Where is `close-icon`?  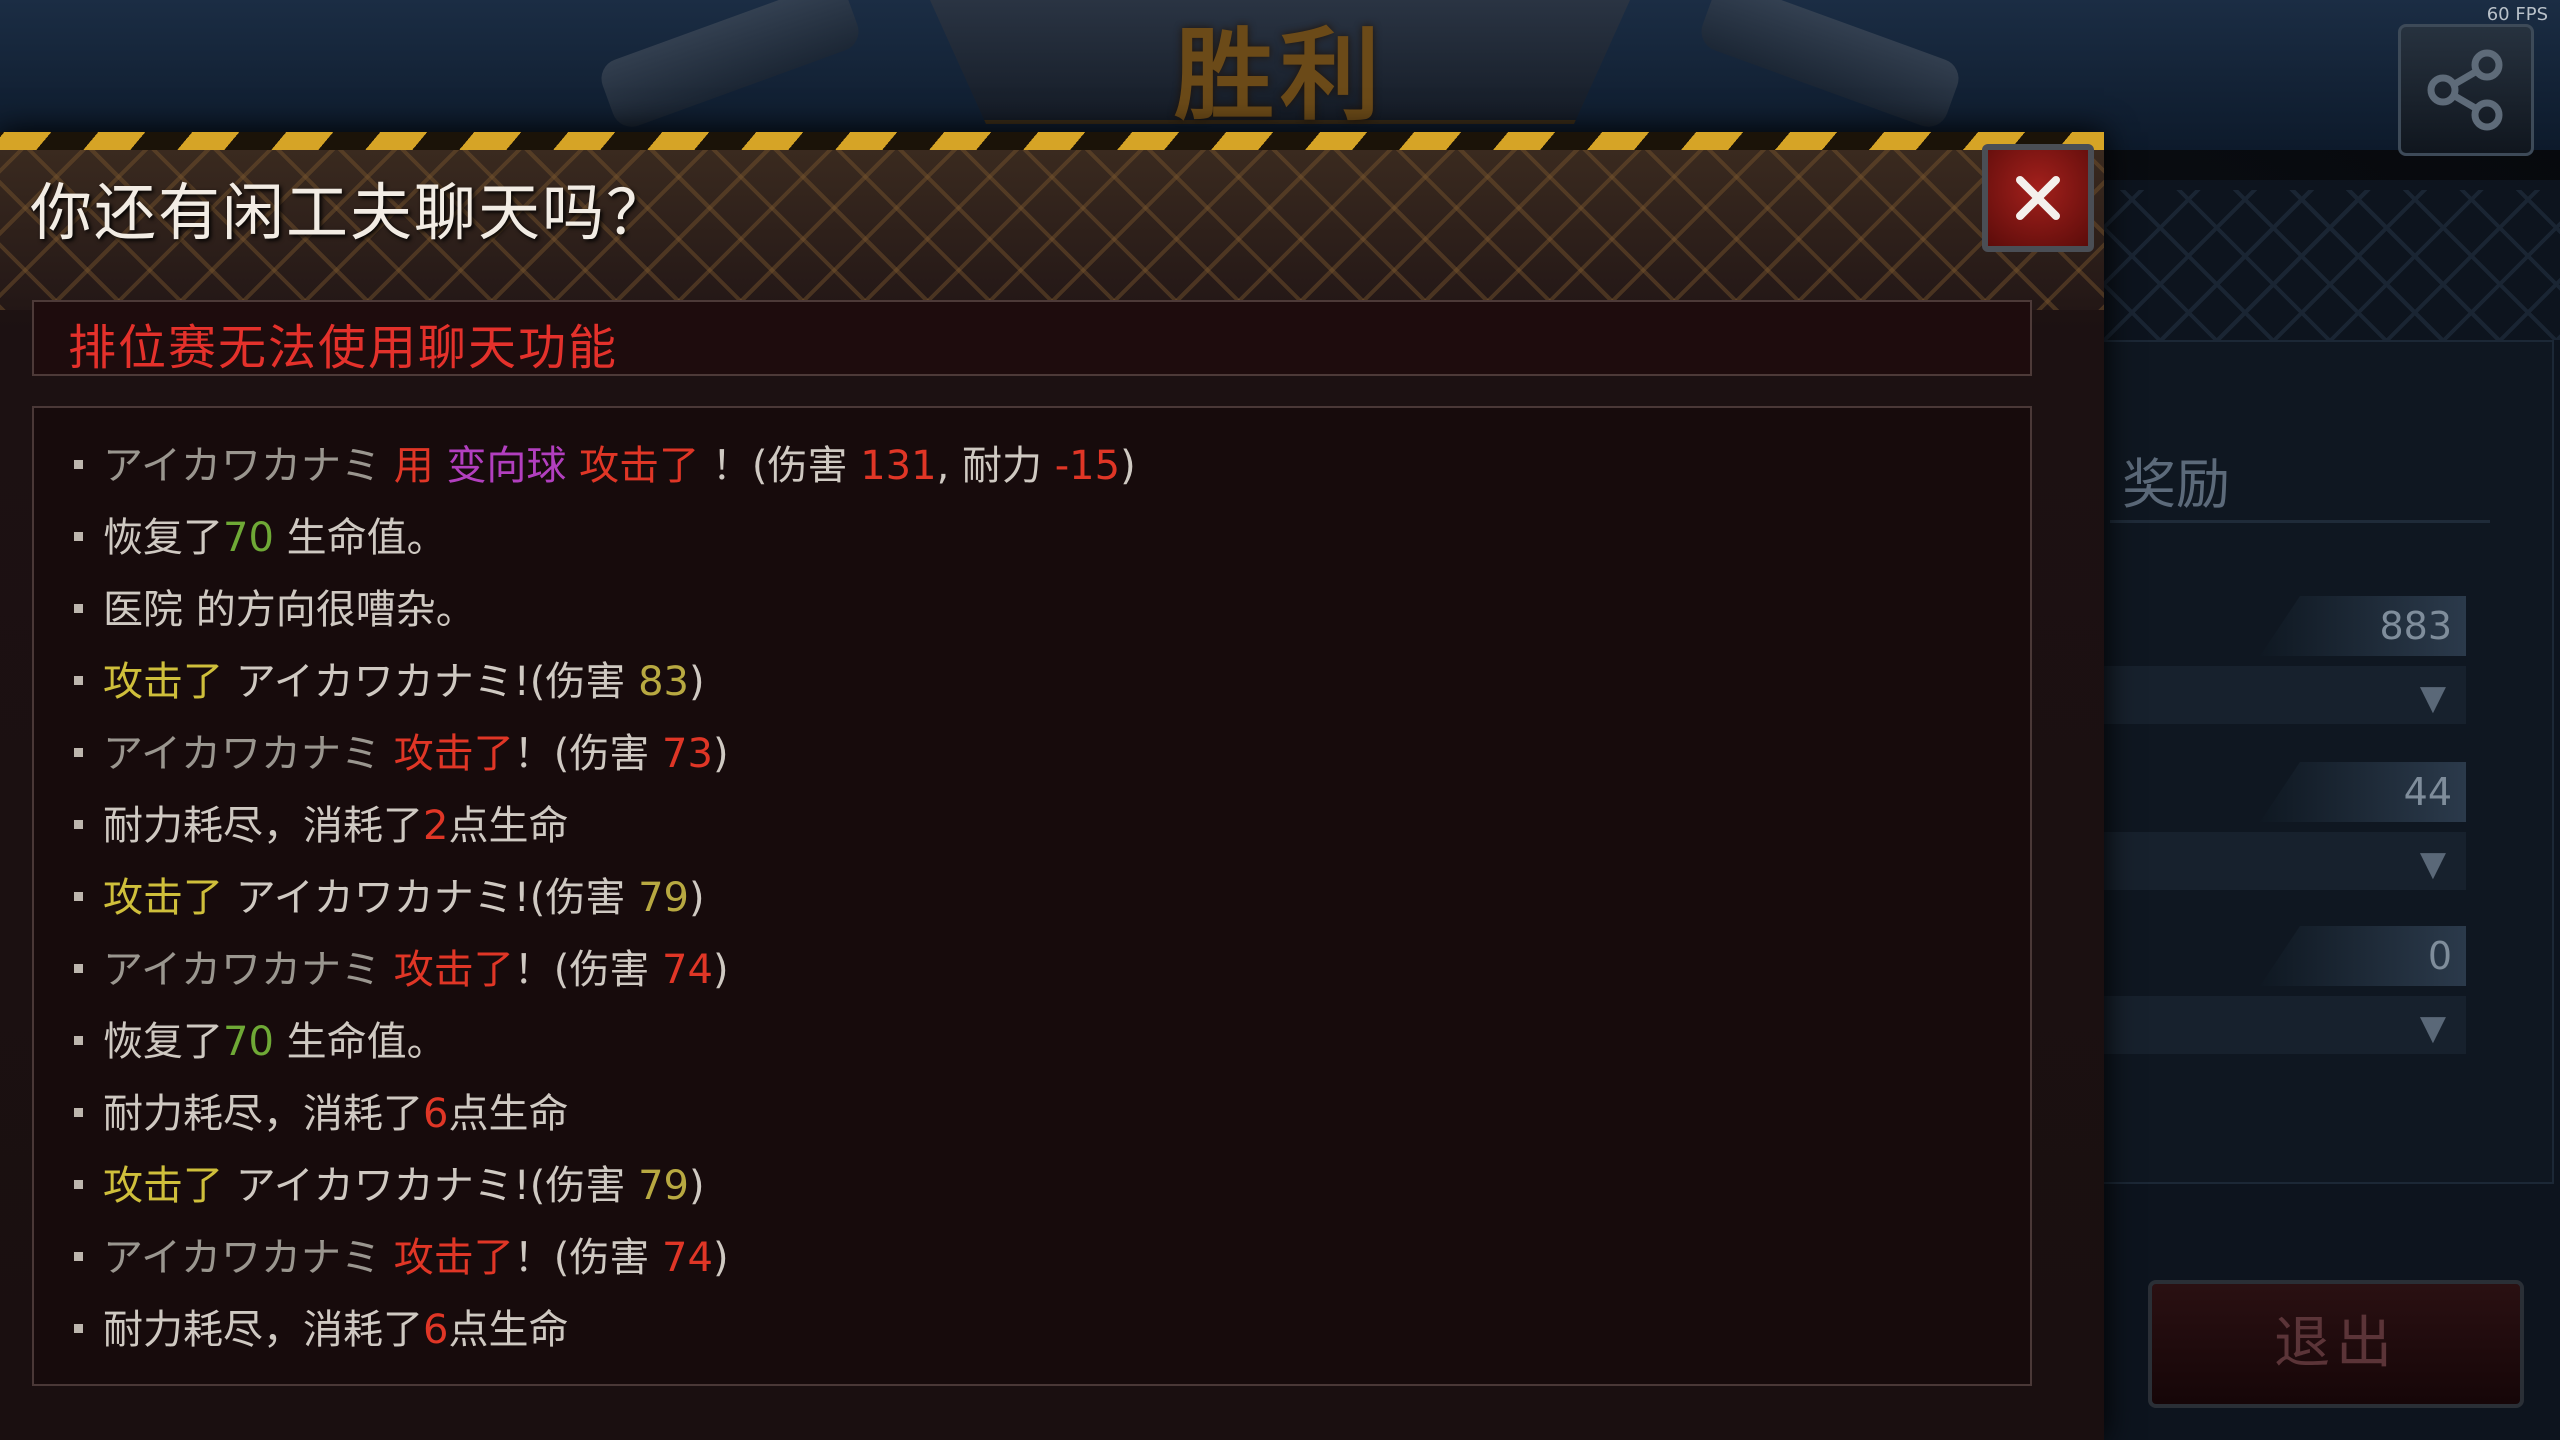
close-icon is located at coordinates (2038, 198).